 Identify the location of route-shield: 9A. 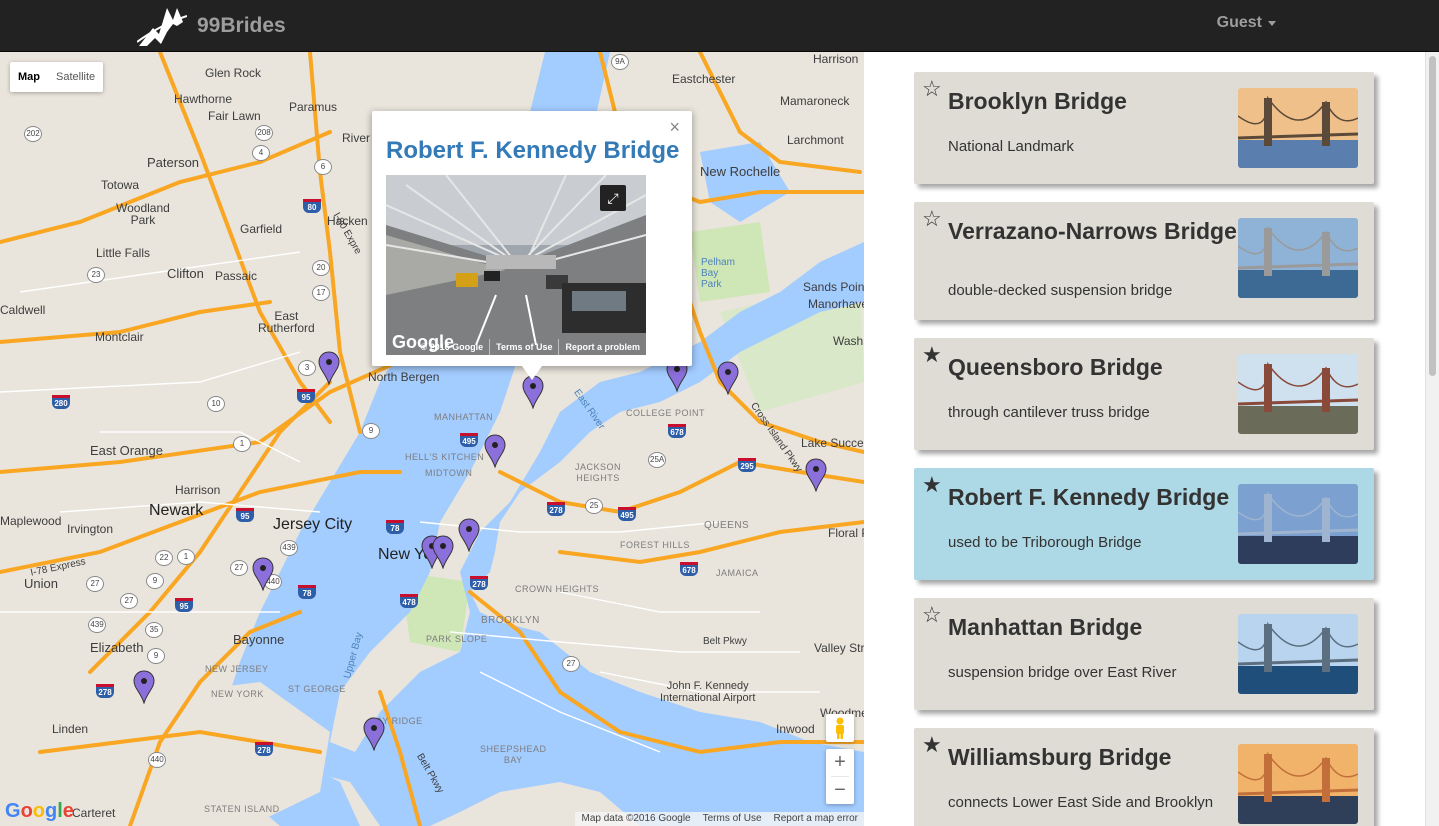
(620, 62).